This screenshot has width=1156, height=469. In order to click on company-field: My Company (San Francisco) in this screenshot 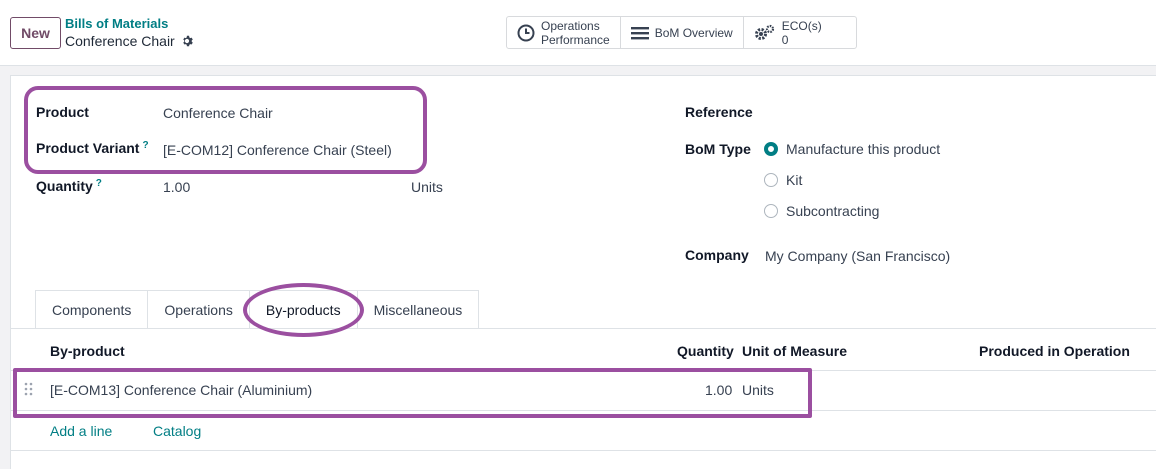, I will do `click(857, 256)`.